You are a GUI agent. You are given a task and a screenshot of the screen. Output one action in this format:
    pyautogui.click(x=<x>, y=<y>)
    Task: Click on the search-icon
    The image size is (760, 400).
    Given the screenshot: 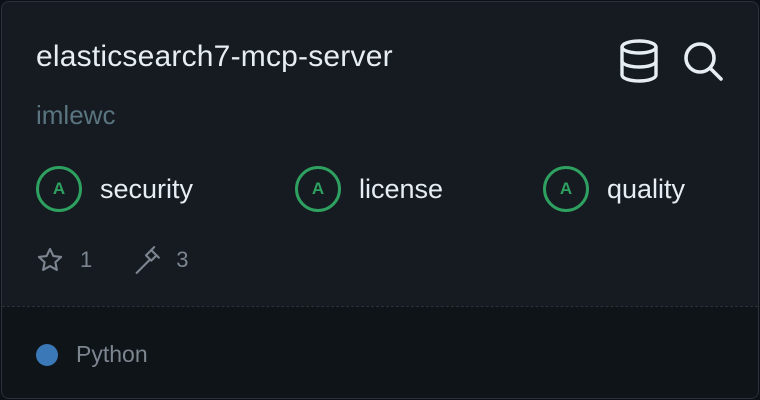 What is the action you would take?
    pyautogui.click(x=703, y=61)
    